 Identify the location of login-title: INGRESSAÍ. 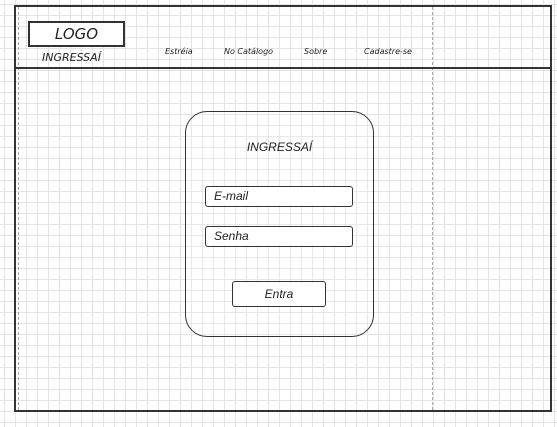
(279, 147).